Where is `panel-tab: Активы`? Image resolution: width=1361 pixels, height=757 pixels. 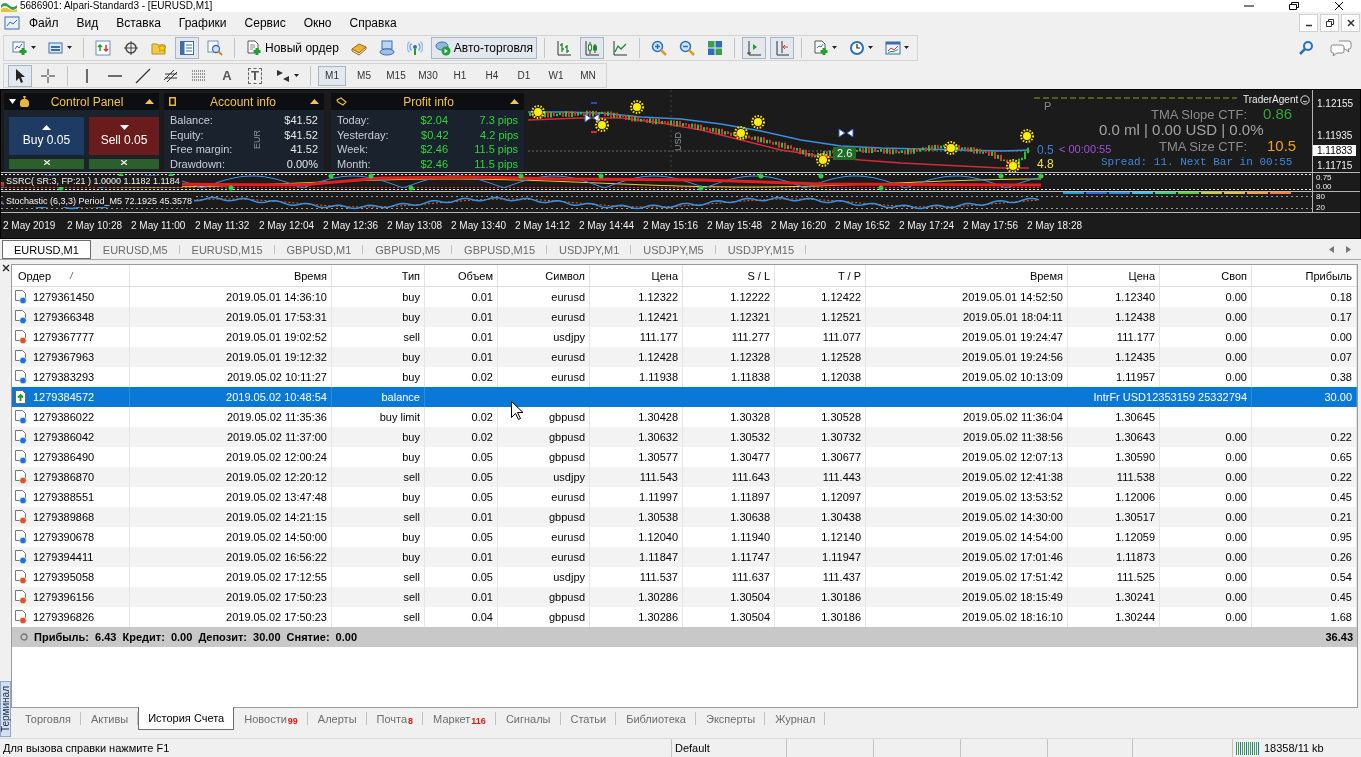 panel-tab: Активы is located at coordinates (109, 719).